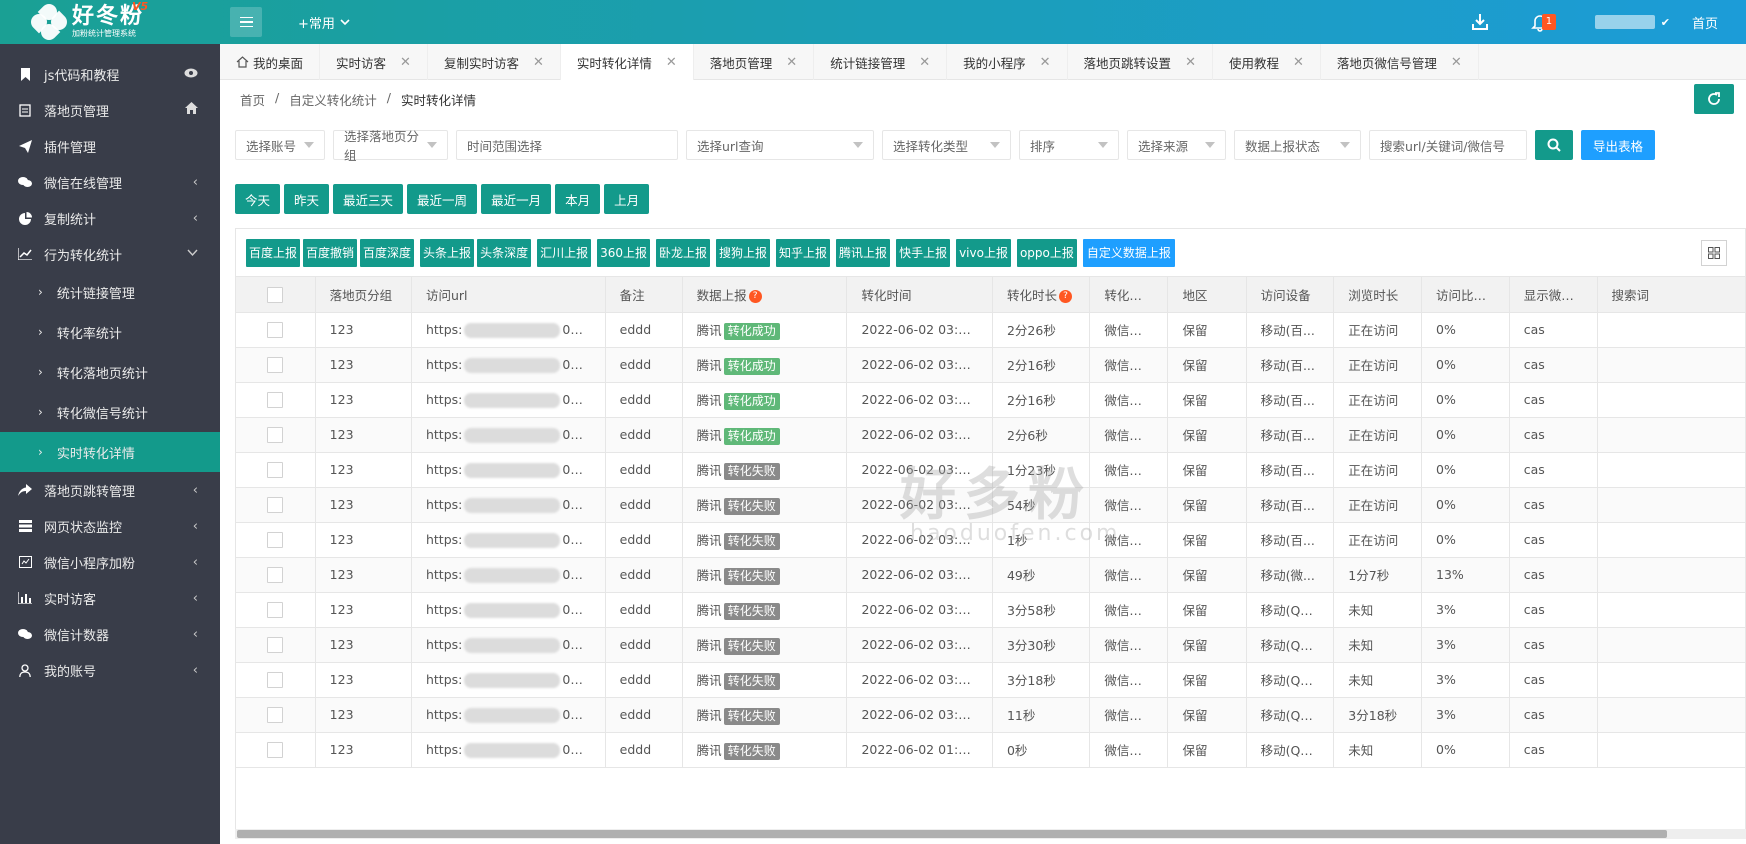  Describe the element at coordinates (324, 22) in the screenshot. I see `common-menu: +常用` at that location.